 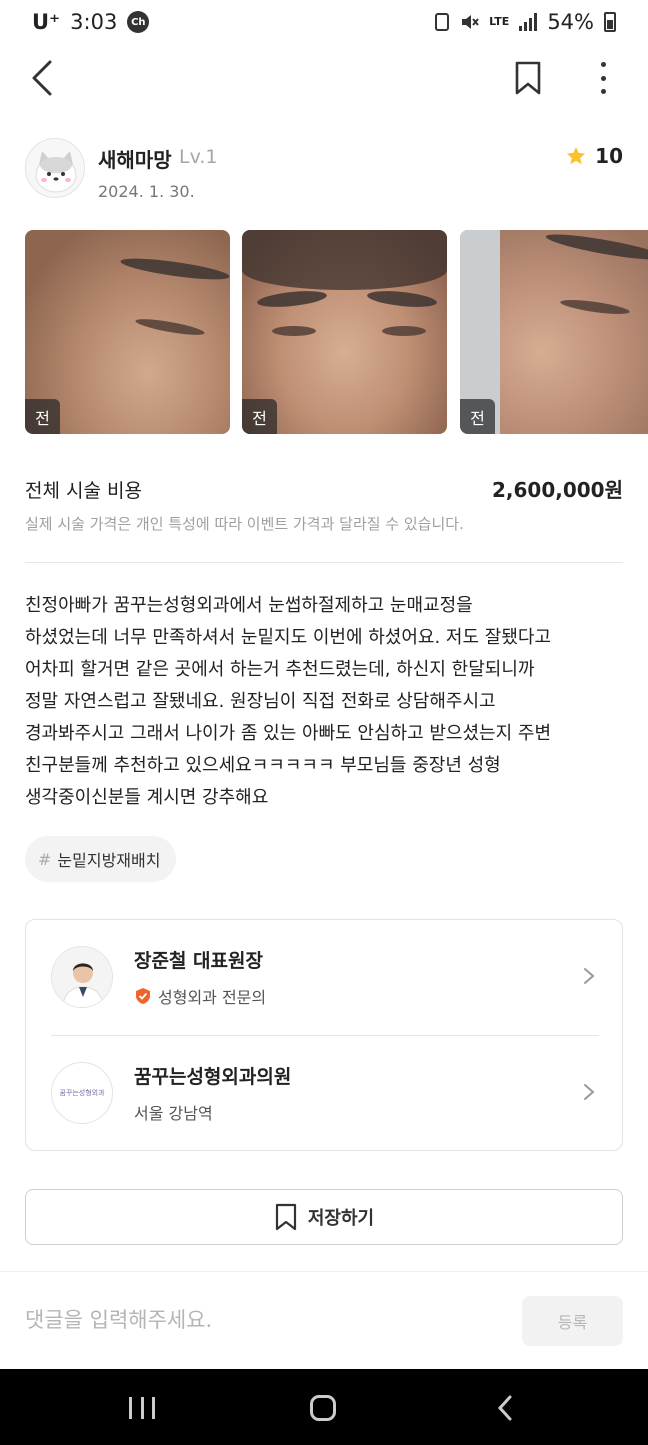 What do you see at coordinates (198, 157) in the screenshot?
I see `author-level: Lv.1` at bounding box center [198, 157].